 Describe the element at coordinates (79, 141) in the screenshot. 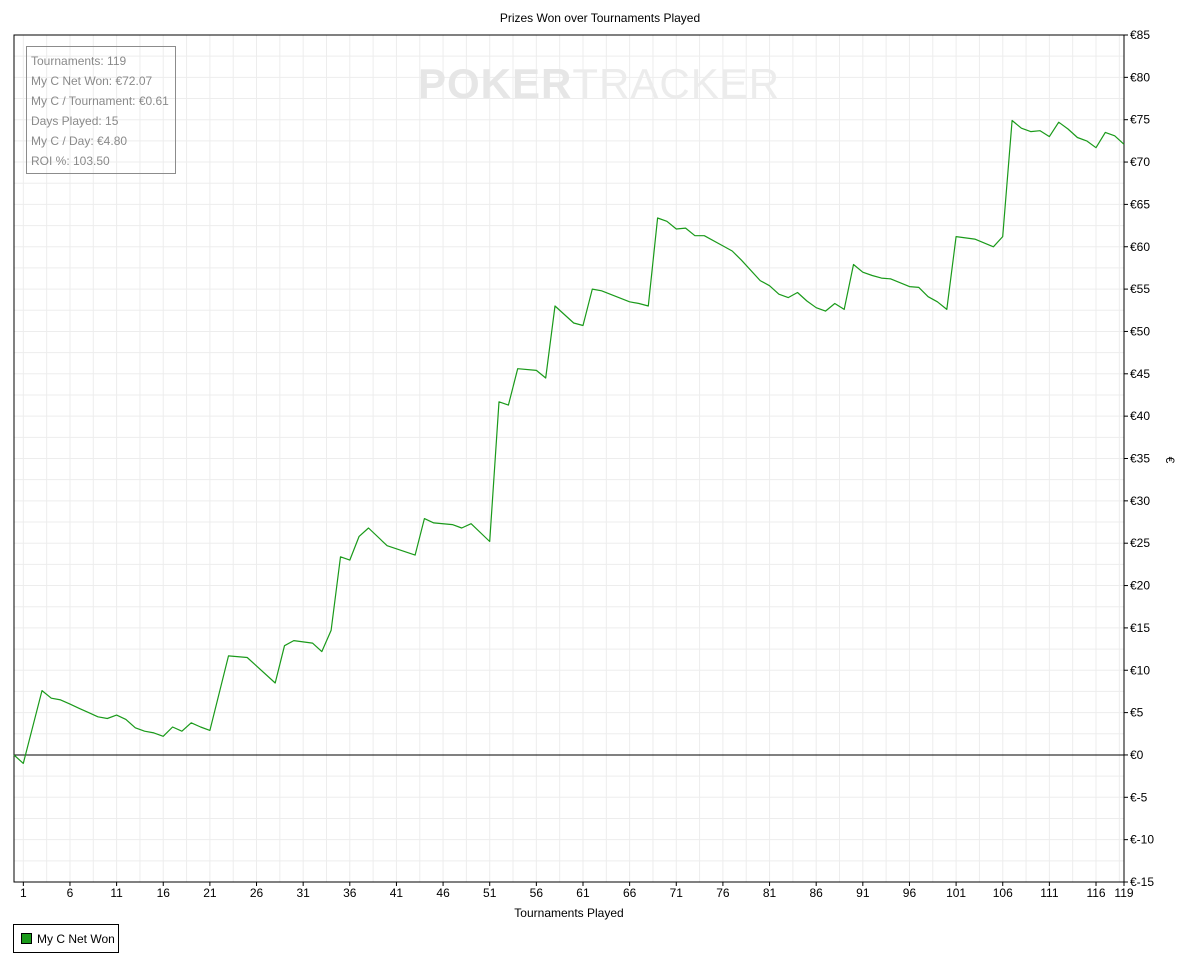

I see `stats-per-day: My C / Day: €4.80` at that location.